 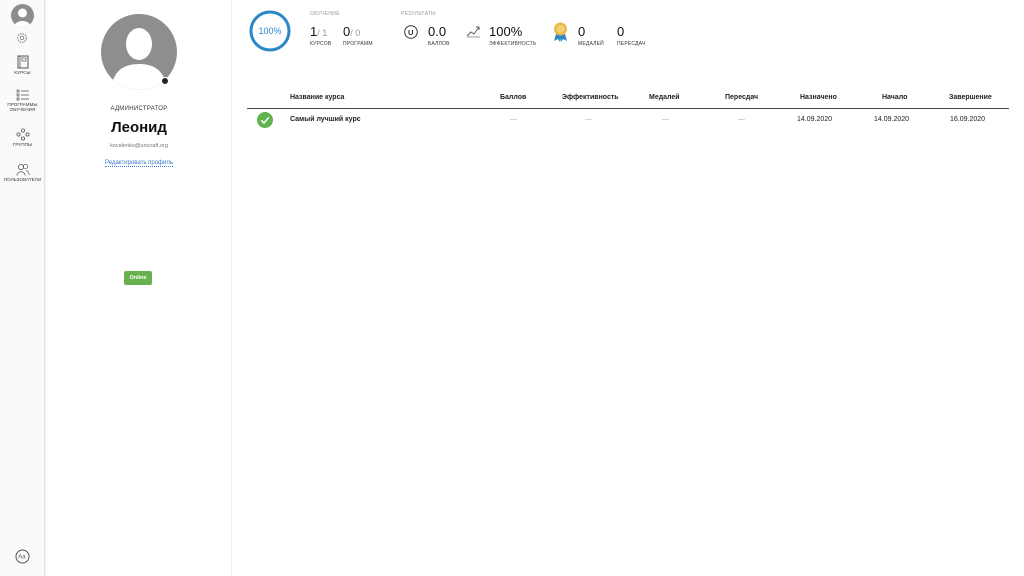 What do you see at coordinates (317, 98) in the screenshot?
I see `col-course-name: Название курса` at bounding box center [317, 98].